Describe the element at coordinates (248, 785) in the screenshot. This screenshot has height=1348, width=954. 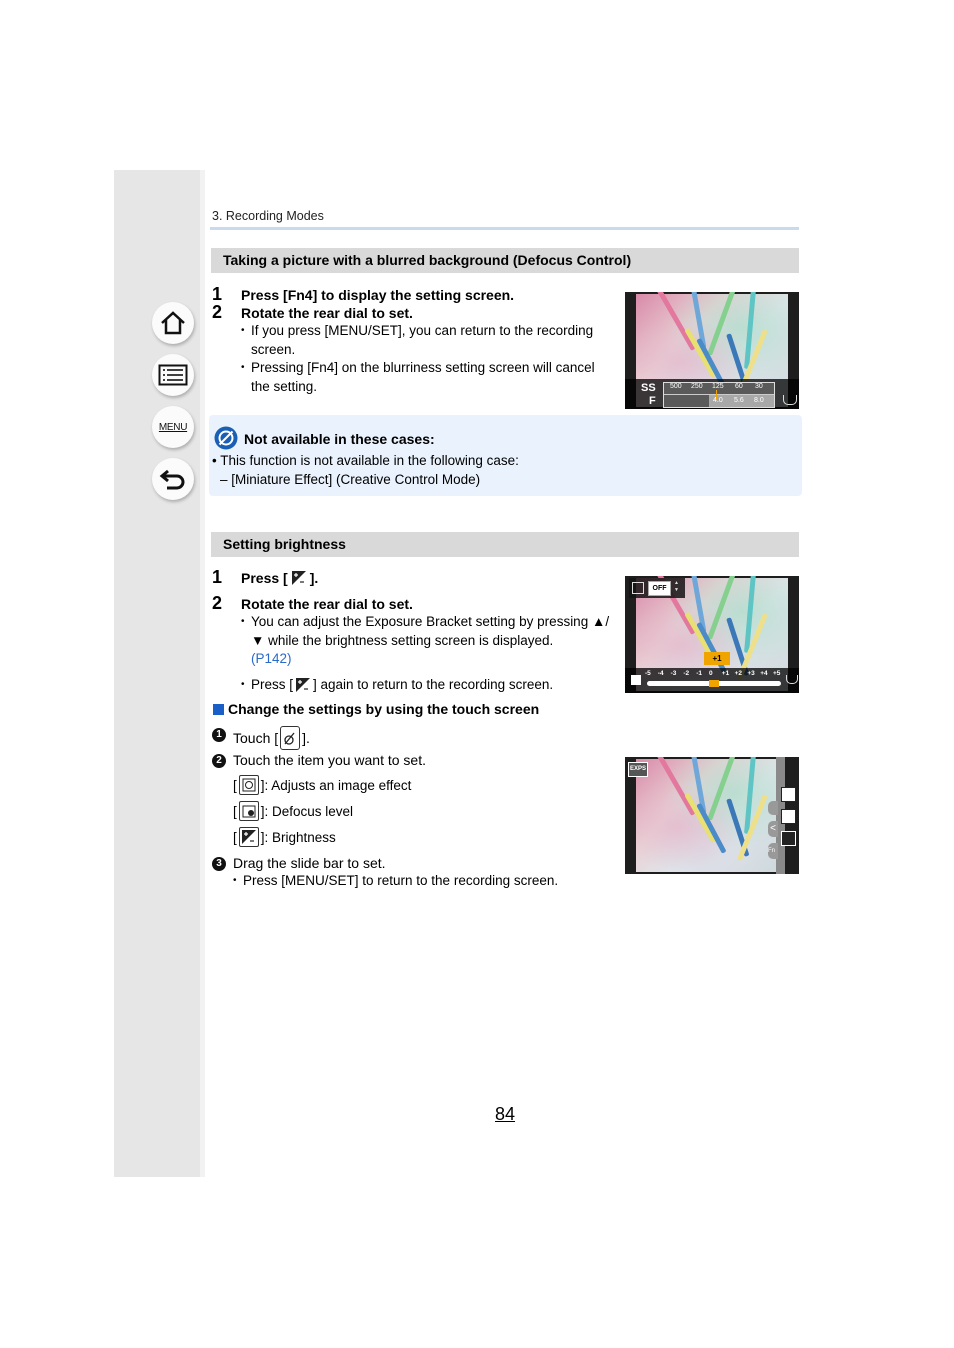
I see `image-effect-icon` at that location.